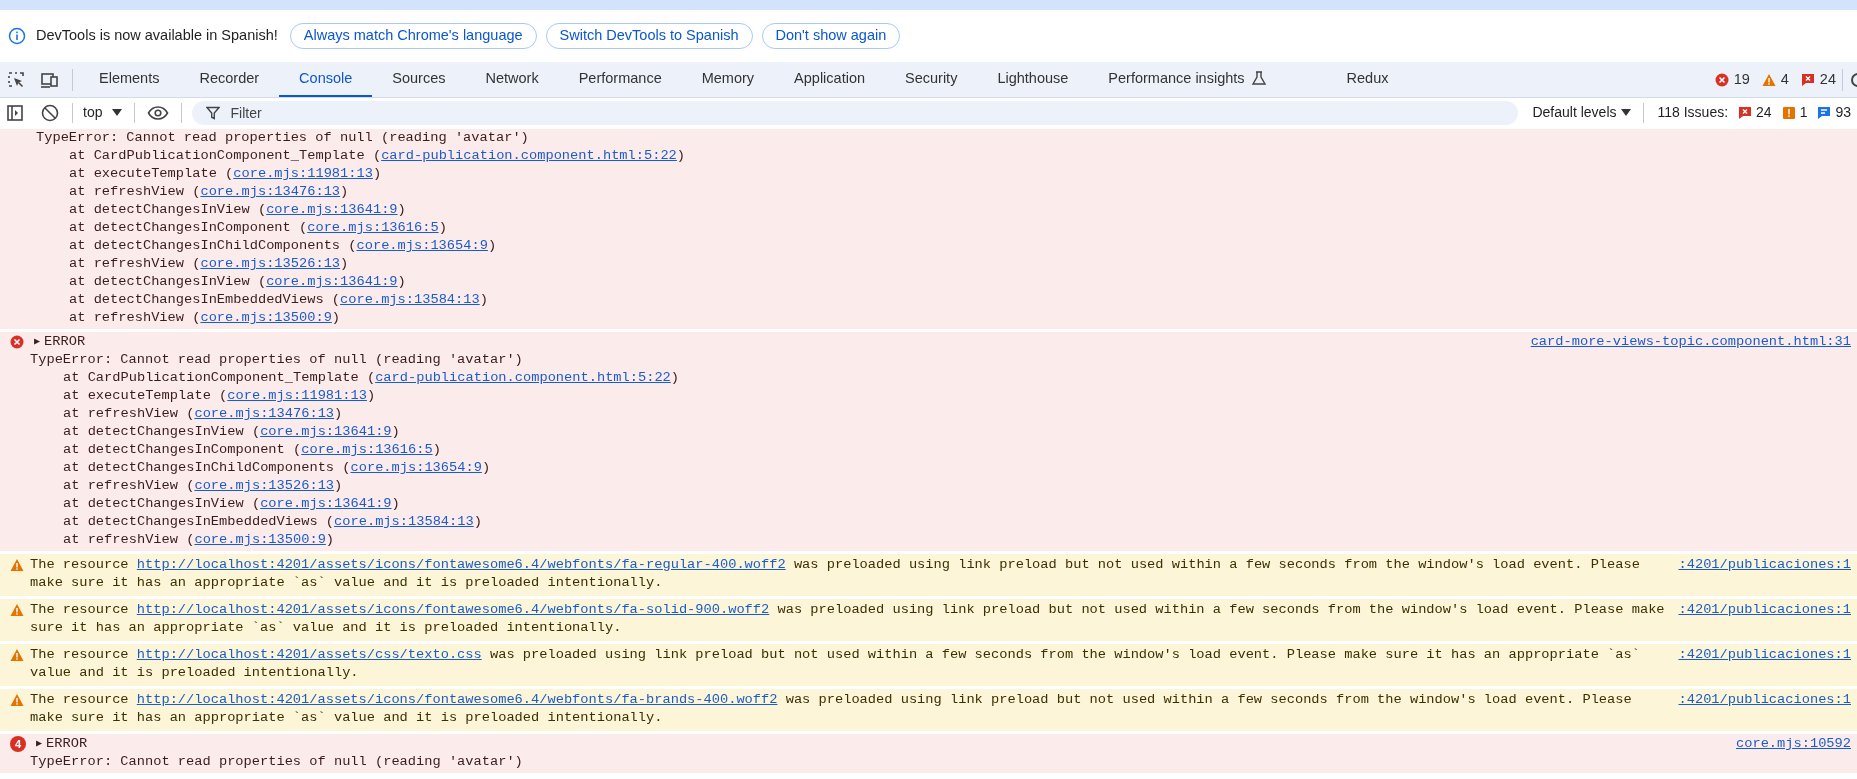 Image resolution: width=1857 pixels, height=779 pixels. I want to click on infobar-message: DevTools is now available in Spanish!, so click(157, 36).